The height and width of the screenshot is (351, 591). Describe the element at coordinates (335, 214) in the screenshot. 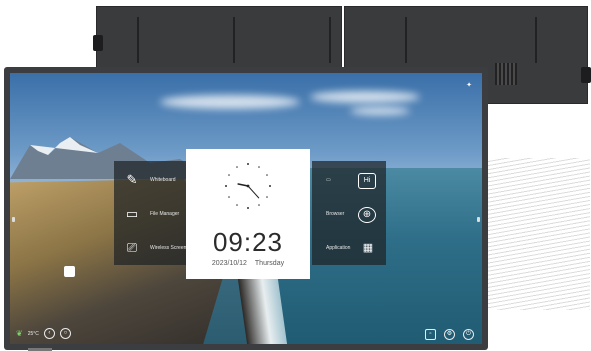

I see `browser-label: Browser` at that location.